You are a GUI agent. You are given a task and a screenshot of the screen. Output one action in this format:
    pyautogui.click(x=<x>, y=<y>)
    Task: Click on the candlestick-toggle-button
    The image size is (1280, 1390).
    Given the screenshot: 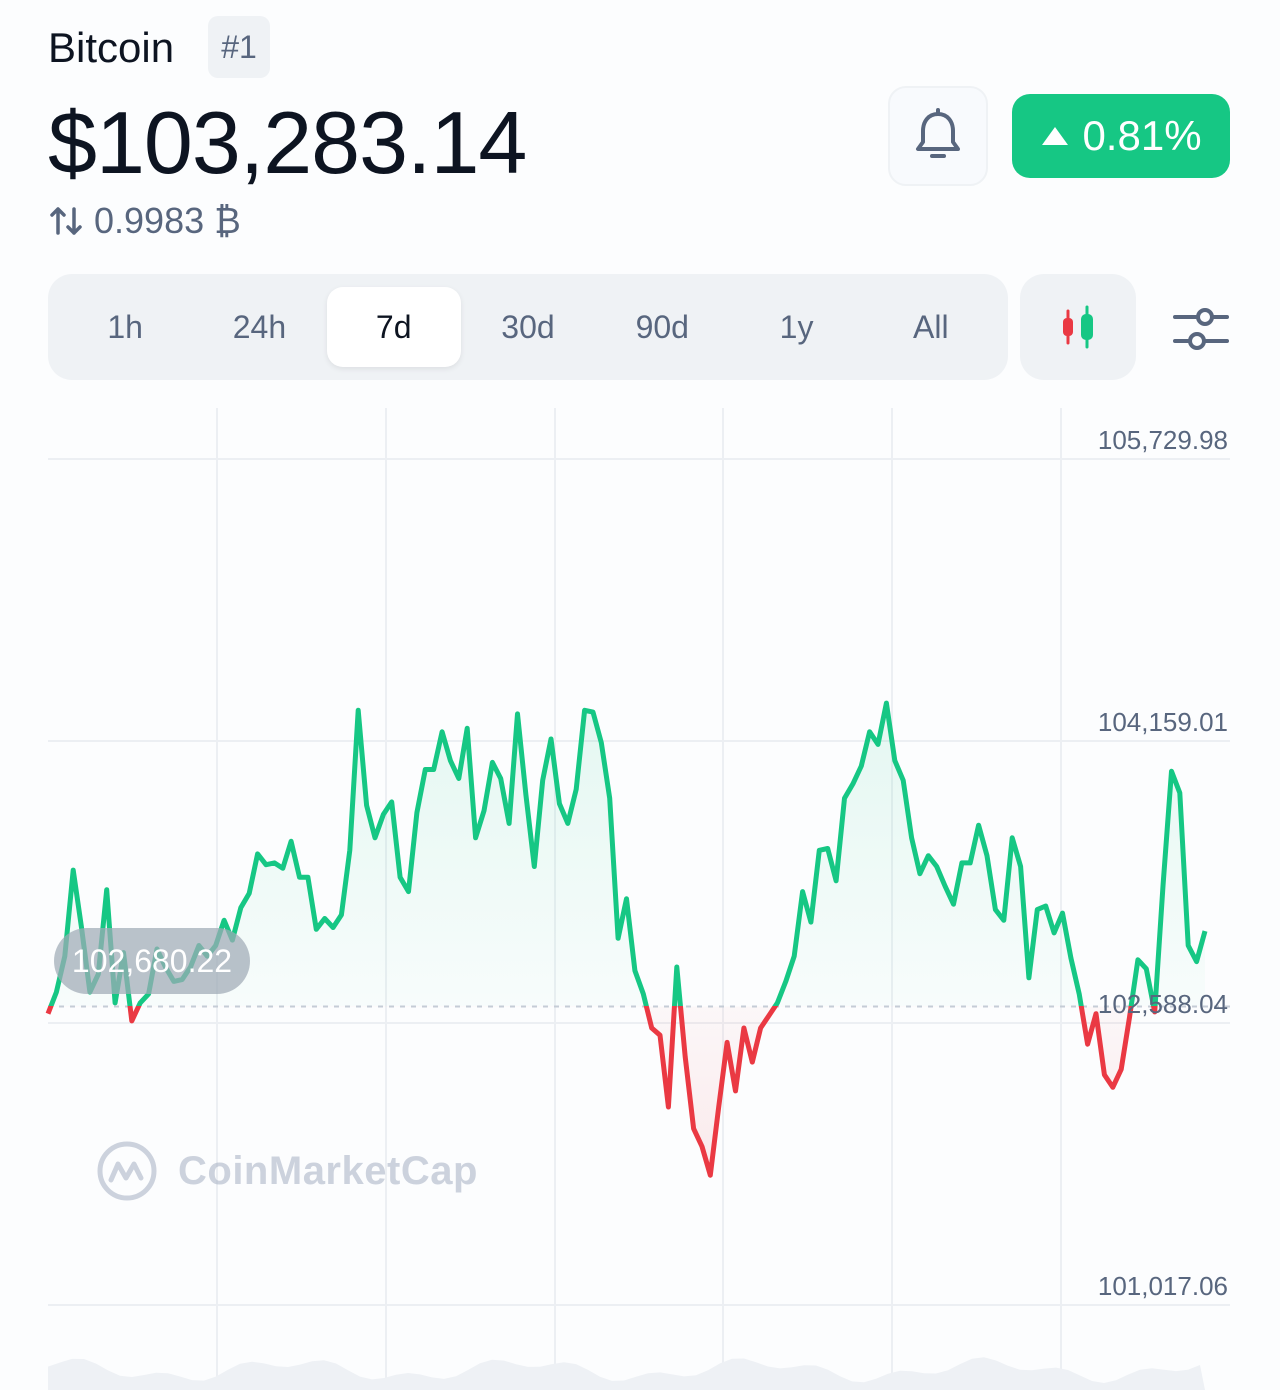 What is the action you would take?
    pyautogui.click(x=1078, y=327)
    